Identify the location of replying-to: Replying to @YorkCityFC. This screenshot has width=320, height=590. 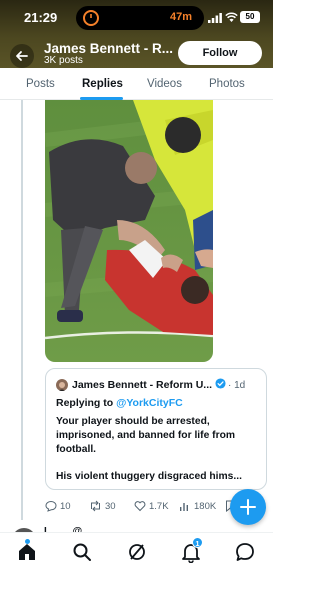
(119, 403).